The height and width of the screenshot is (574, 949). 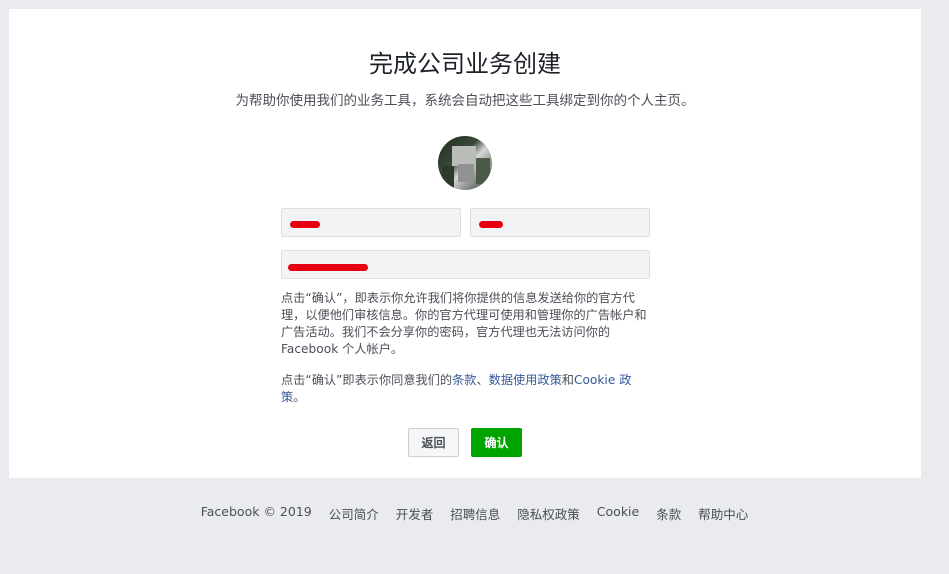 I want to click on footer-link-careers: 招聘信息, so click(x=475, y=513).